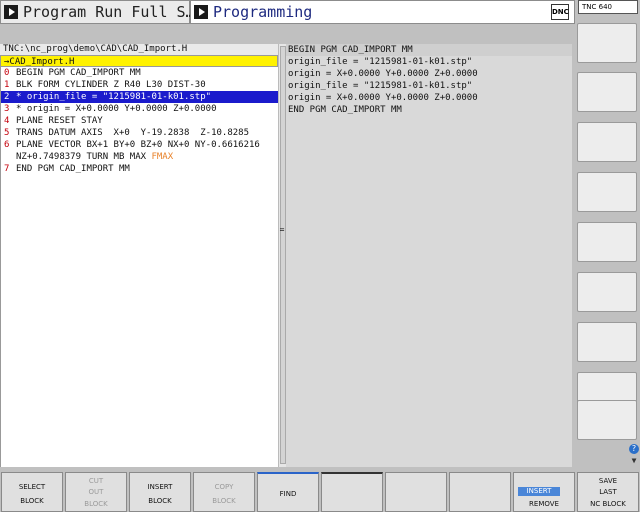  I want to click on block-number: 7, so click(7, 169).